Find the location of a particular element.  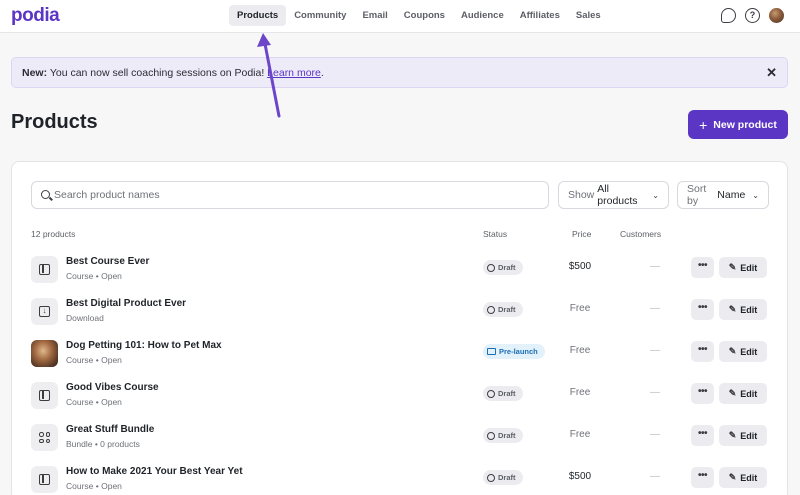

nav-products: Products is located at coordinates (258, 15).